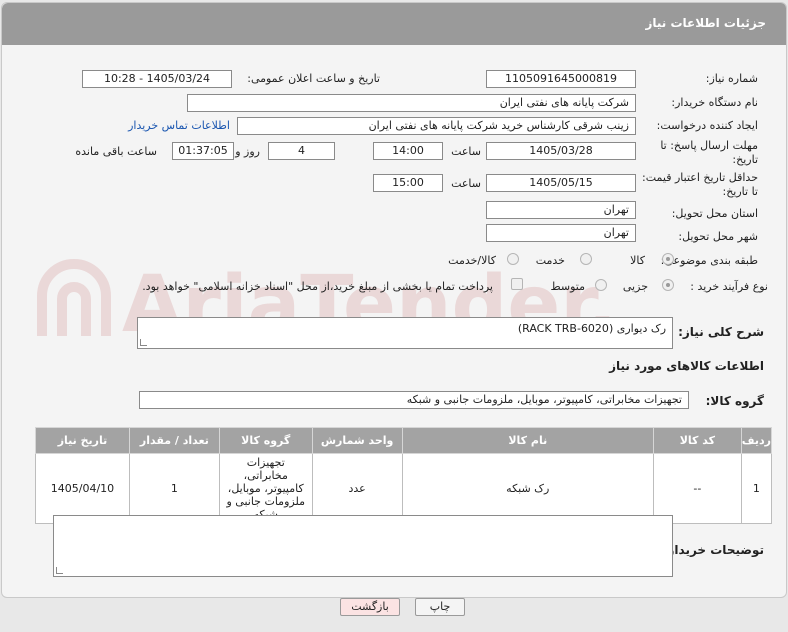 The width and height of the screenshot is (788, 632). I want to click on deadline-label: مهلت ارسال پاسخ: تا, so click(709, 145).